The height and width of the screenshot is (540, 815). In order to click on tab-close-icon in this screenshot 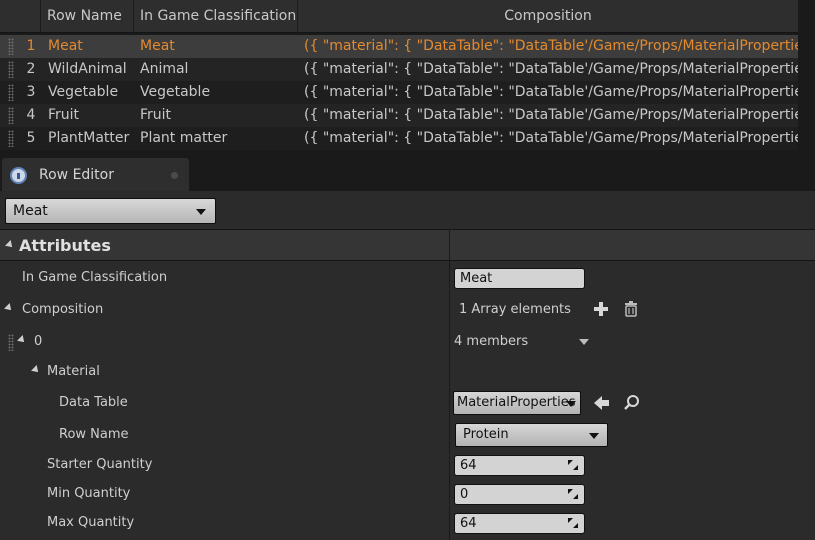, I will do `click(174, 175)`.